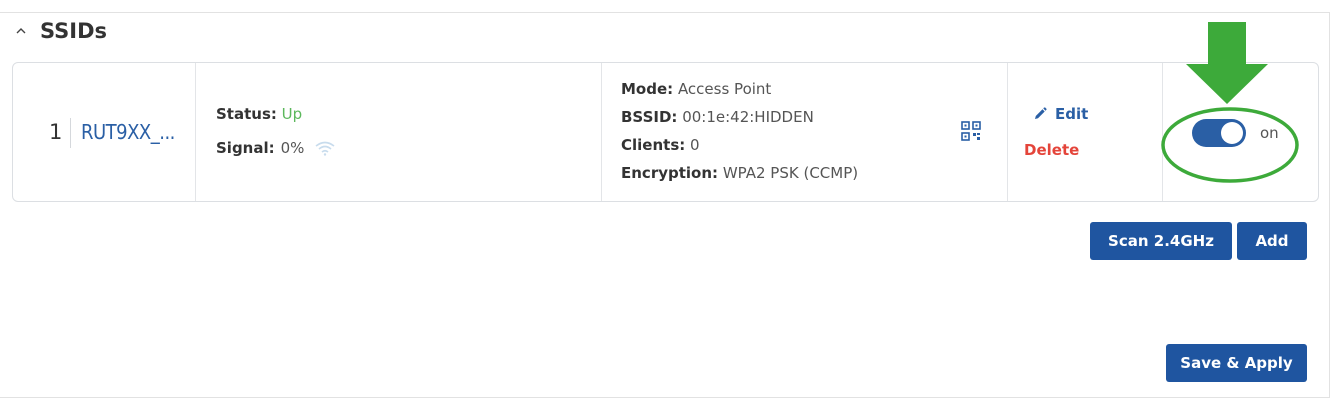 The width and height of the screenshot is (1343, 410). I want to click on bssid-line: BSSID: 00:1e:42:HIDDEN, so click(717, 117).